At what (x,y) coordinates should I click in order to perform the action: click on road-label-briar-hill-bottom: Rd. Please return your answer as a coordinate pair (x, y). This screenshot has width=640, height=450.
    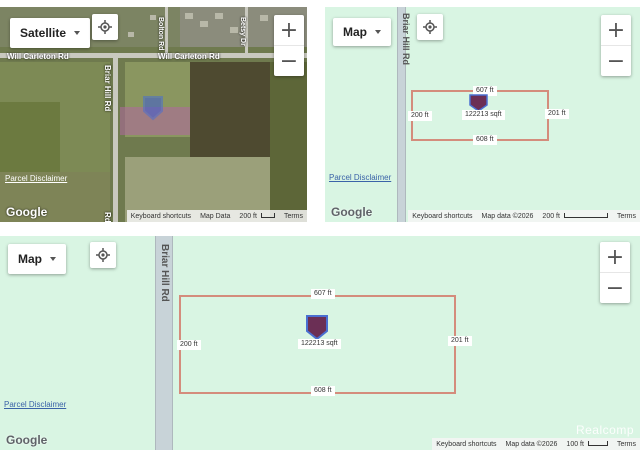
    Looking at the image, I should click on (107, 217).